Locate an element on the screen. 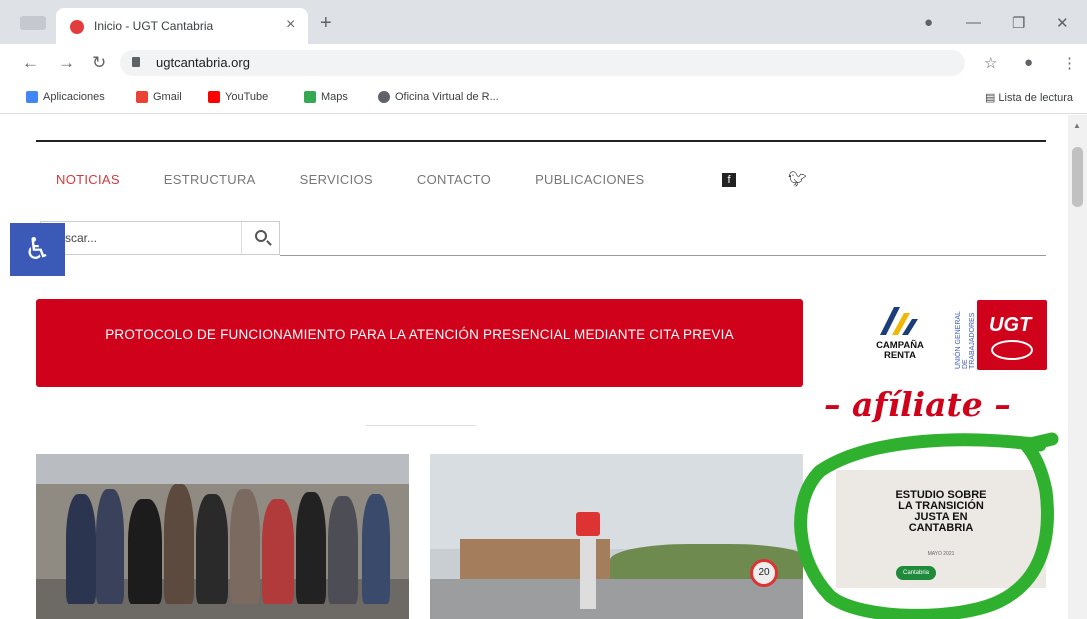 The height and width of the screenshot is (619, 1087). new-tab-button: + is located at coordinates (326, 23).